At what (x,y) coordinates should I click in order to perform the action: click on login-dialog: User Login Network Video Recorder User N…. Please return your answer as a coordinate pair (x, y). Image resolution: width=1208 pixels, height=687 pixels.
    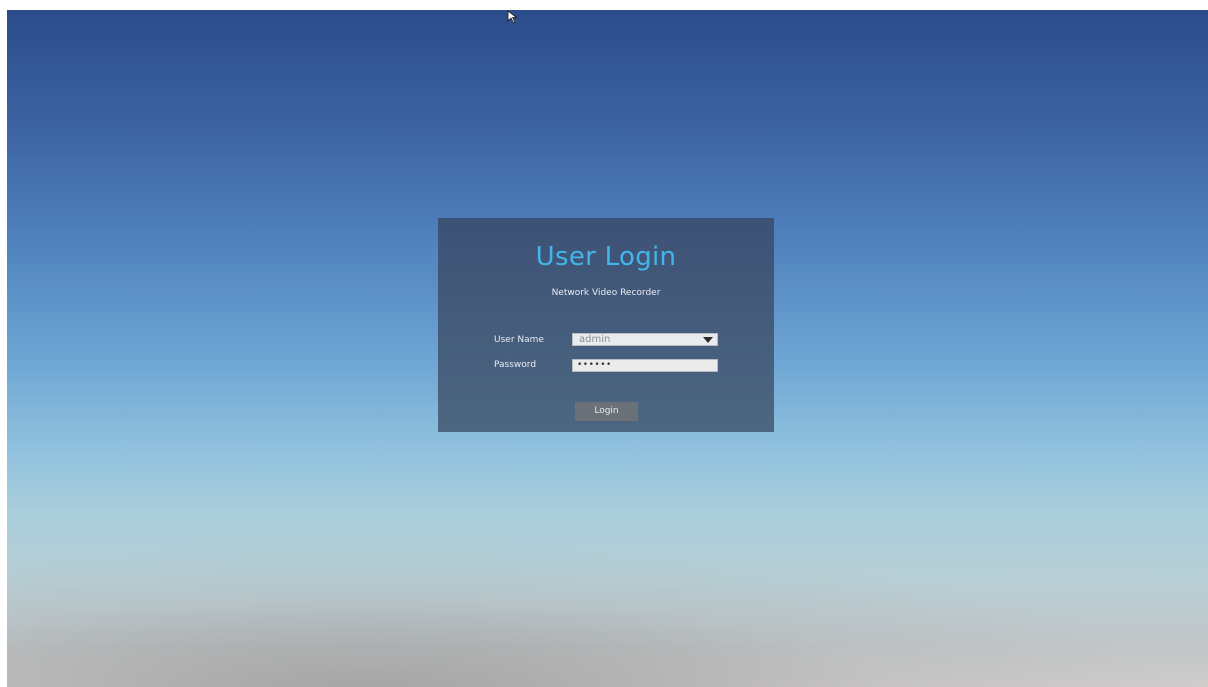
    Looking at the image, I should click on (606, 325).